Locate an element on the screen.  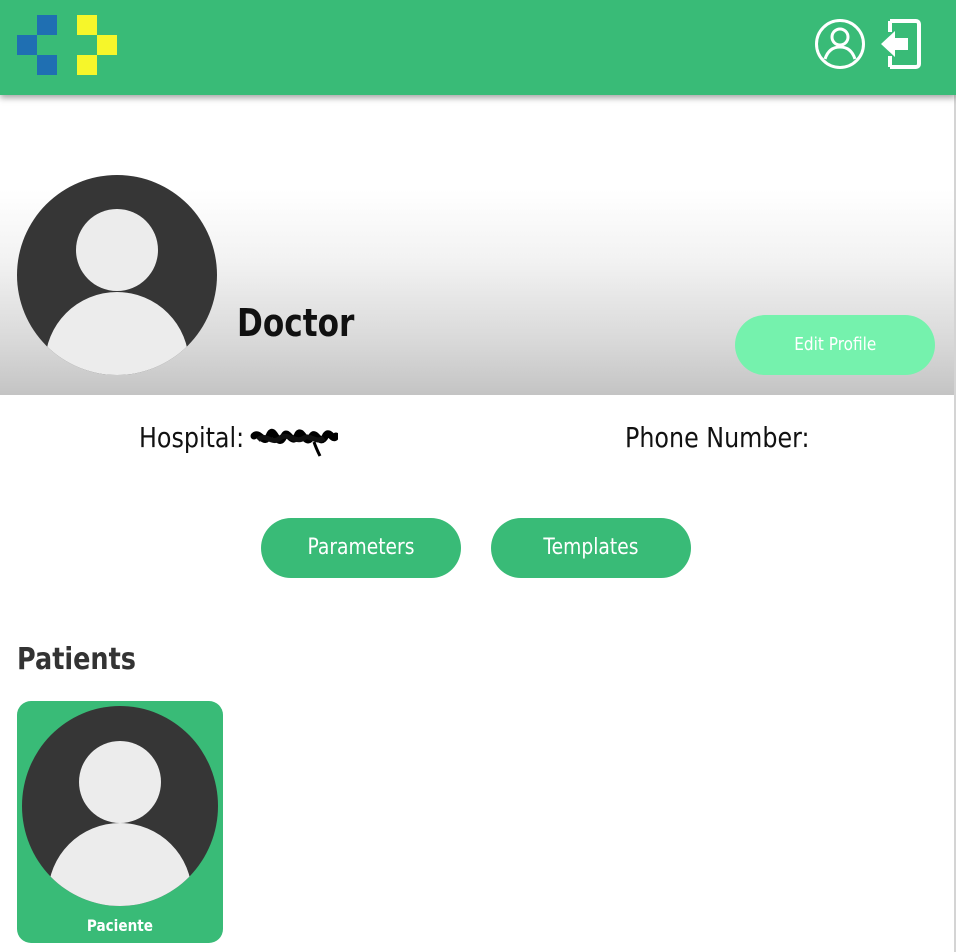
patient-card: Paciente is located at coordinates (120, 822).